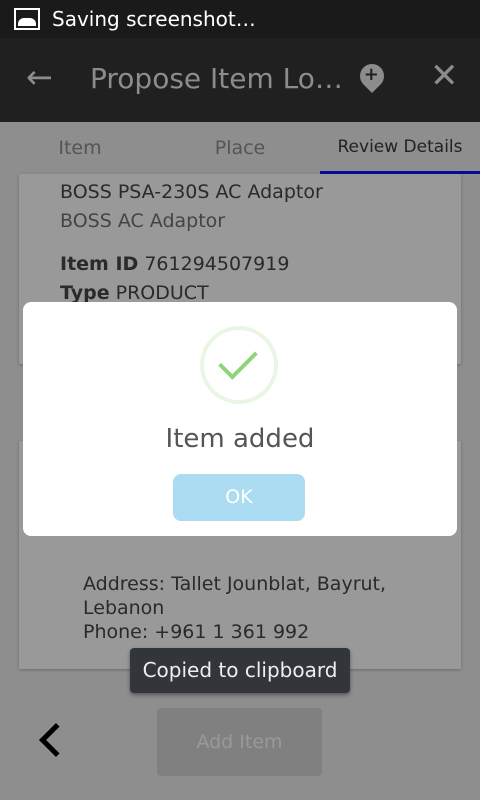  What do you see at coordinates (80, 148) in the screenshot?
I see `tab-item: Item` at bounding box center [80, 148].